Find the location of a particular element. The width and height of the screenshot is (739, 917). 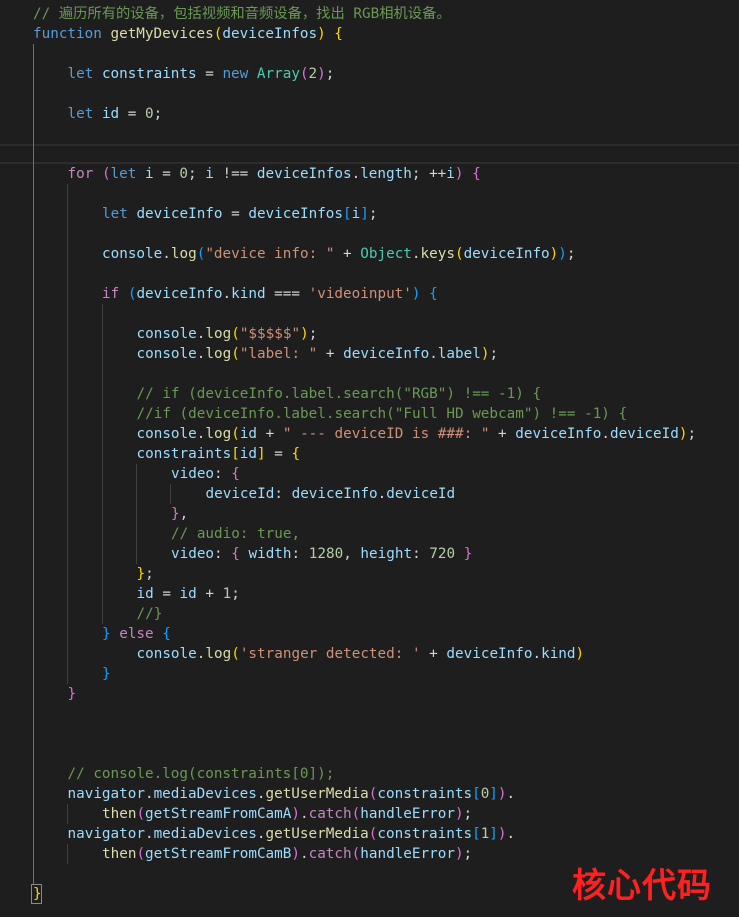

code-line: constraints[id] = { is located at coordinates (369, 454).